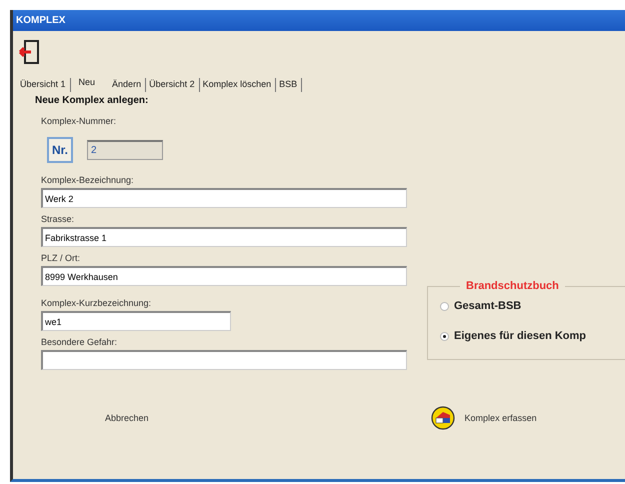 The height and width of the screenshot is (484, 625). What do you see at coordinates (173, 85) in the screenshot?
I see `tab: Übersicht 2` at bounding box center [173, 85].